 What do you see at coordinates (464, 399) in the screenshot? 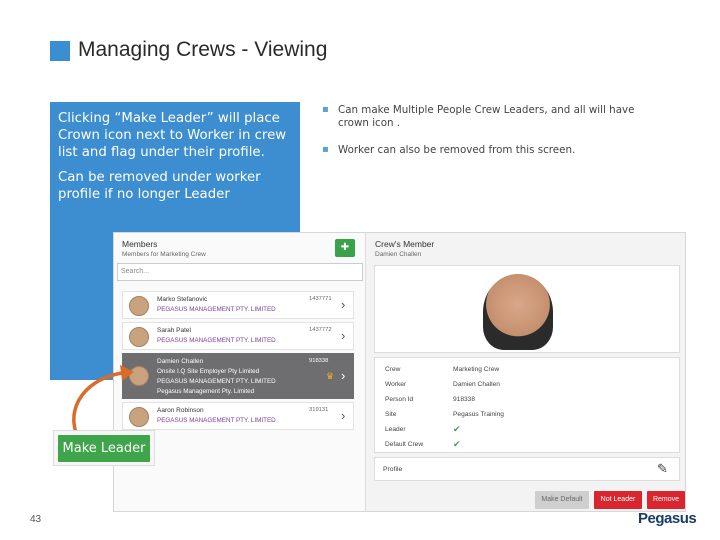
I see `detail-value-person-id: 918338` at bounding box center [464, 399].